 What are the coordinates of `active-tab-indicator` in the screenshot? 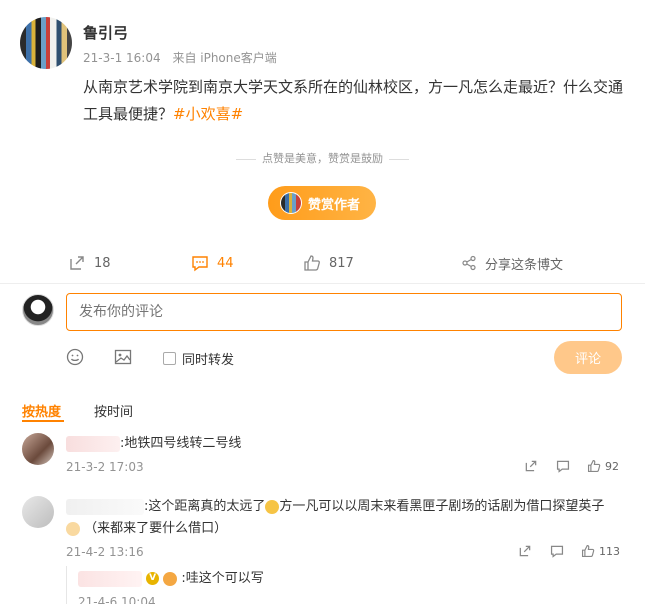 It's located at (43, 421).